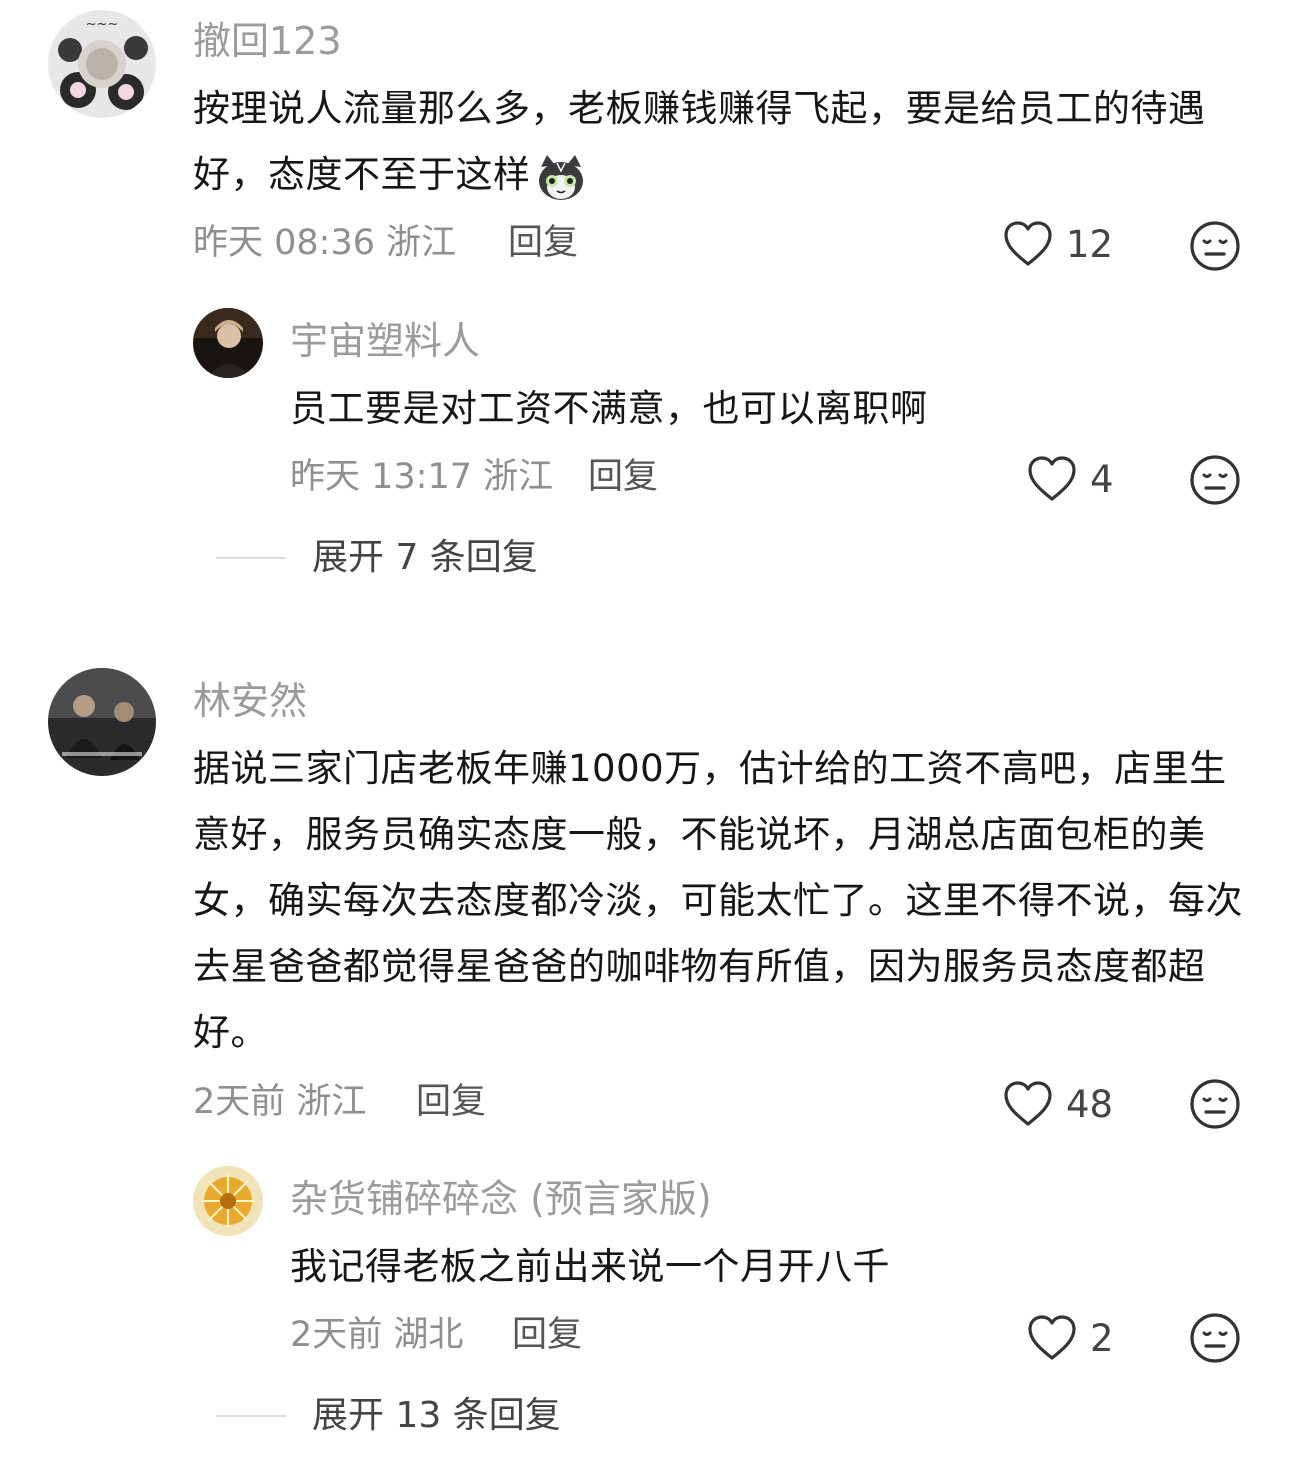 The height and width of the screenshot is (1477, 1290). What do you see at coordinates (385, 341) in the screenshot?
I see `username: 宇宙塑料人` at bounding box center [385, 341].